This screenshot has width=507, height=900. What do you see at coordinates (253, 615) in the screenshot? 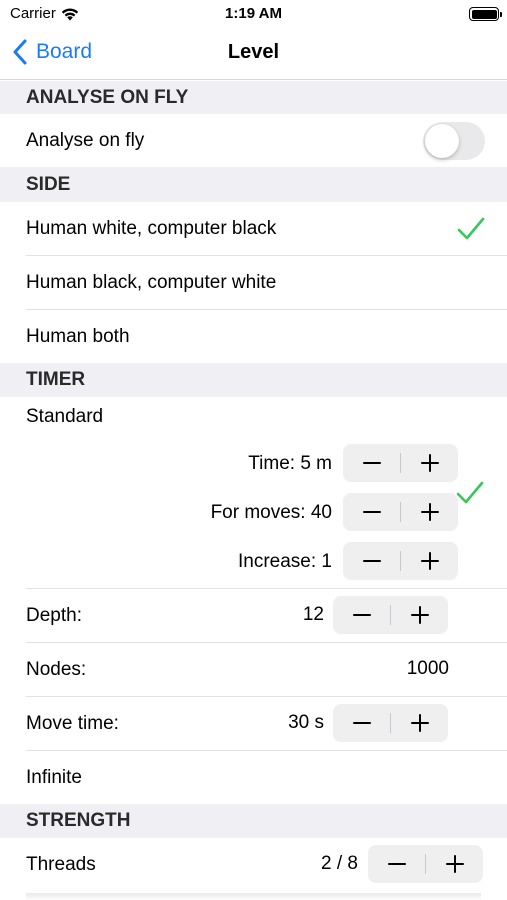
I see `depth-row: Depth: 12` at bounding box center [253, 615].